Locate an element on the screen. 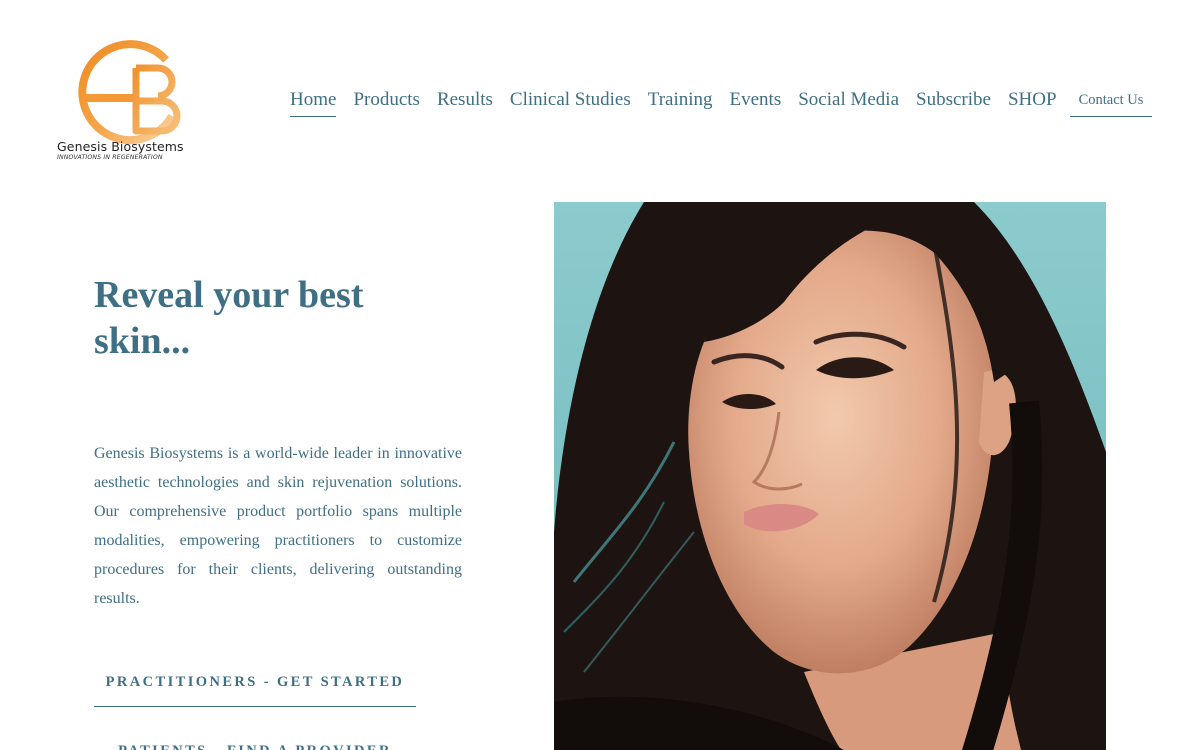 The height and width of the screenshot is (750, 1200). nav-item-home: Home is located at coordinates (313, 103).